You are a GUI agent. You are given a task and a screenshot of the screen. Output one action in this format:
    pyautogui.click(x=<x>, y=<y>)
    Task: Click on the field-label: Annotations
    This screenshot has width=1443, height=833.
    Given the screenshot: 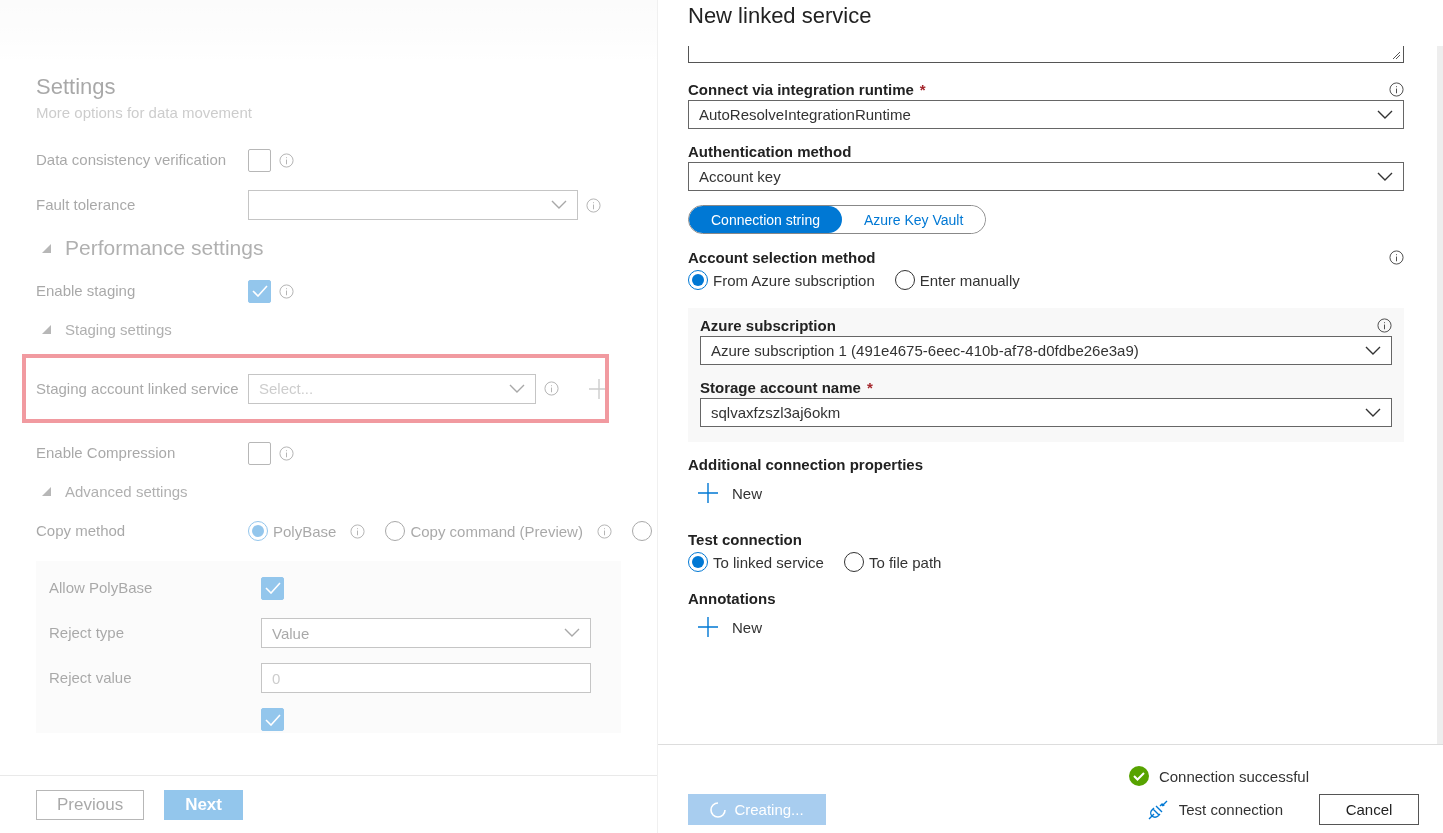 What is the action you would take?
    pyautogui.click(x=732, y=598)
    